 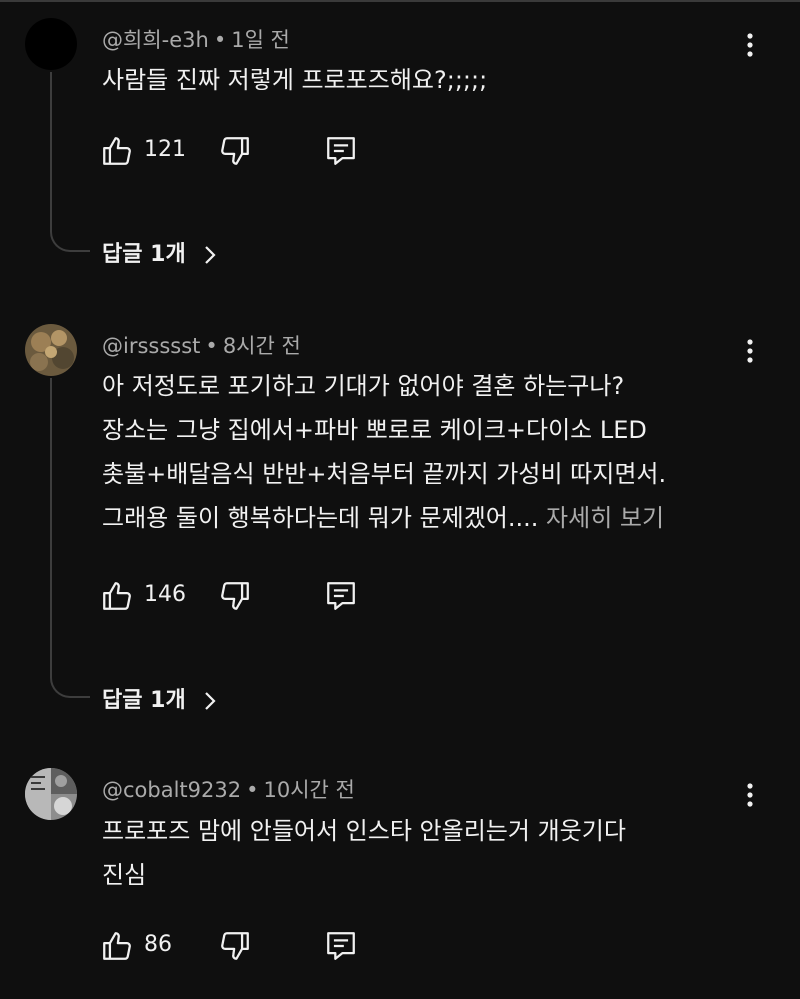 I want to click on comment-meta: @cobalt9232 • 10시간 전, so click(x=228, y=789).